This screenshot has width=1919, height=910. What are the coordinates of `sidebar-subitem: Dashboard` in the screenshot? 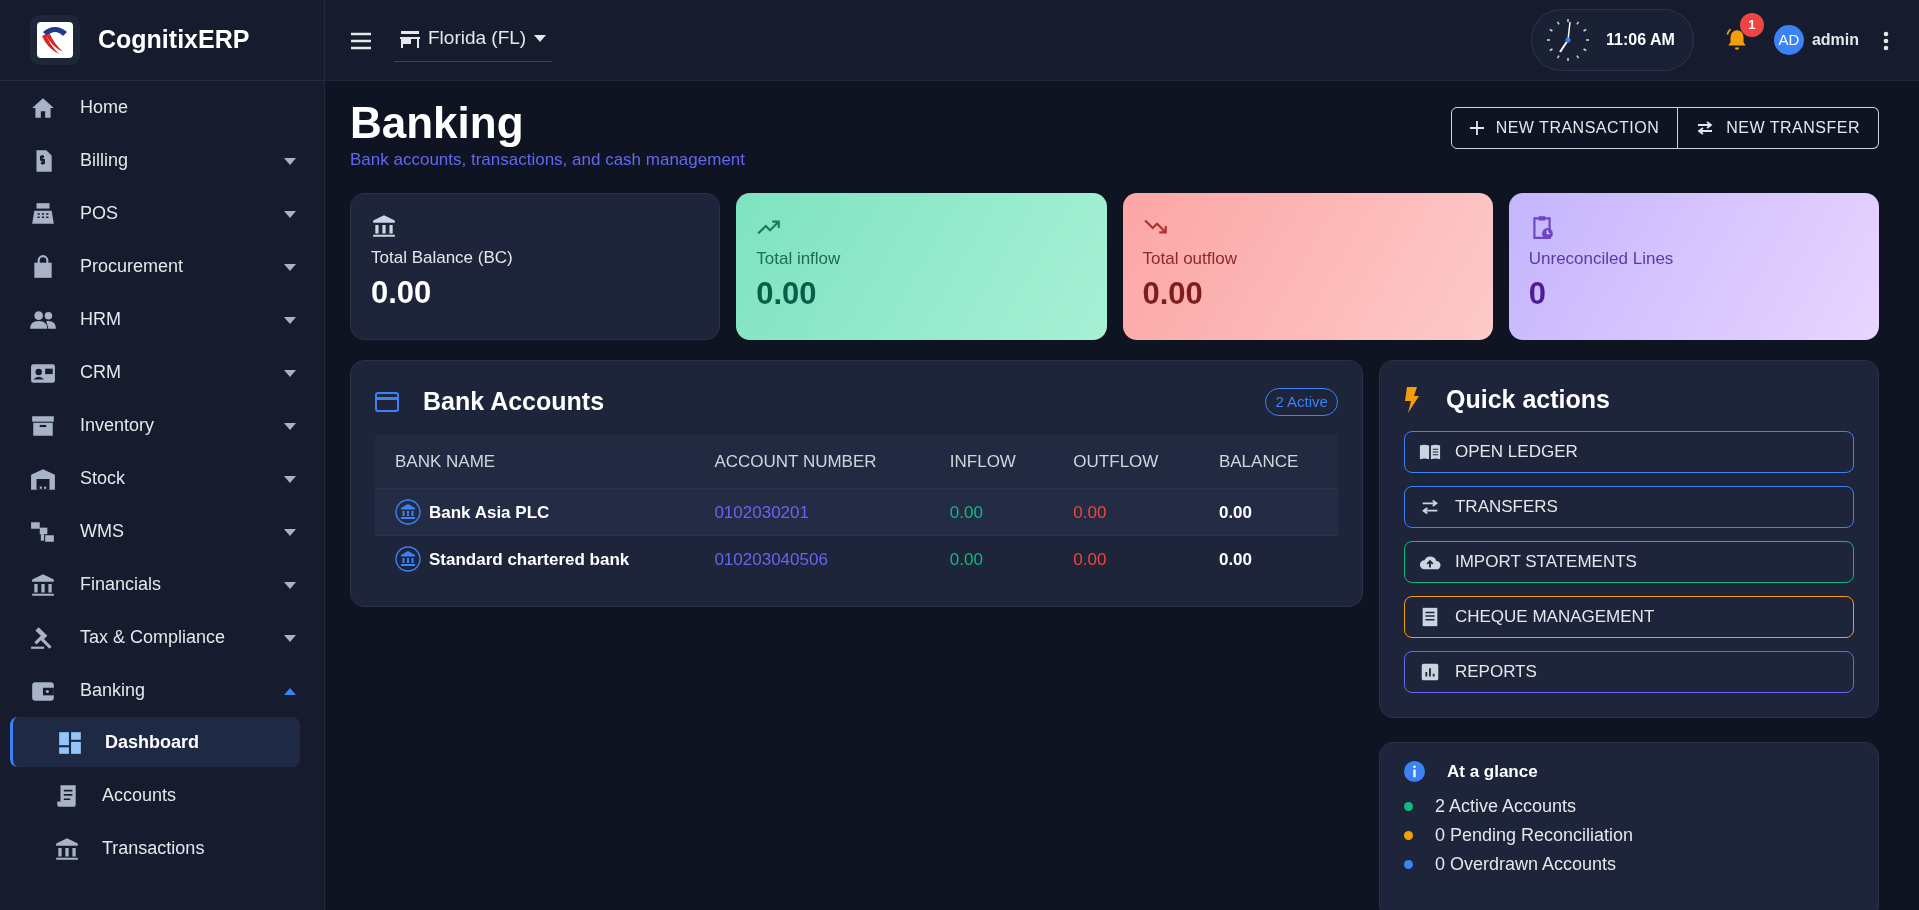 It's located at (155, 742).